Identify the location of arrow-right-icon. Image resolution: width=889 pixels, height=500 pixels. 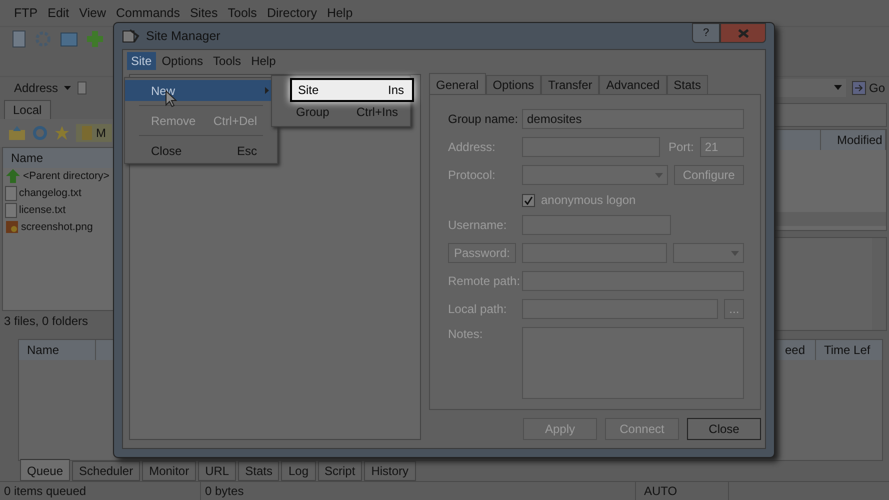
(859, 87).